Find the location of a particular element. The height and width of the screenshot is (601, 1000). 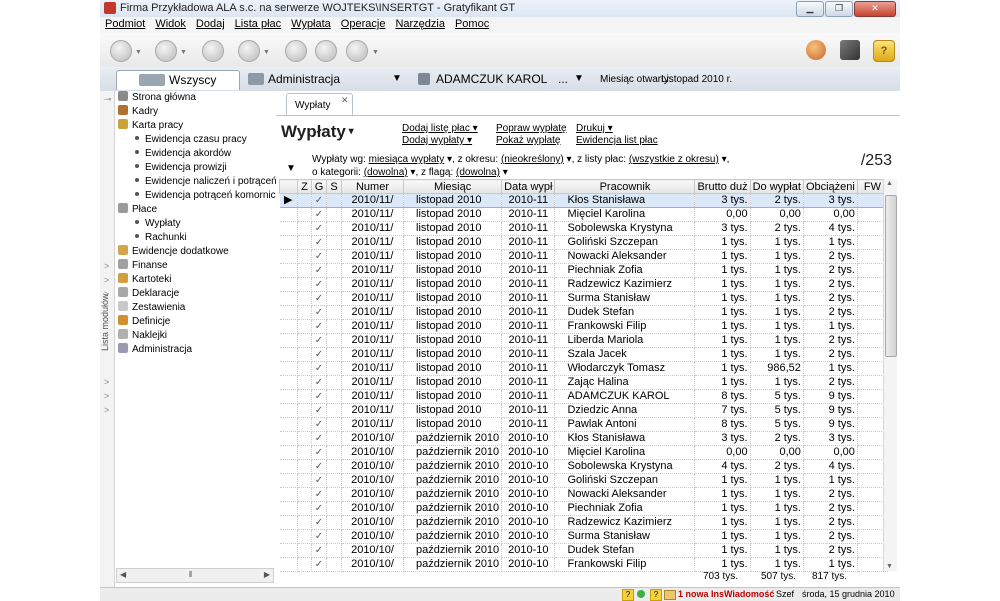

scroll-up-icon: ▲ is located at coordinates (889, 183).